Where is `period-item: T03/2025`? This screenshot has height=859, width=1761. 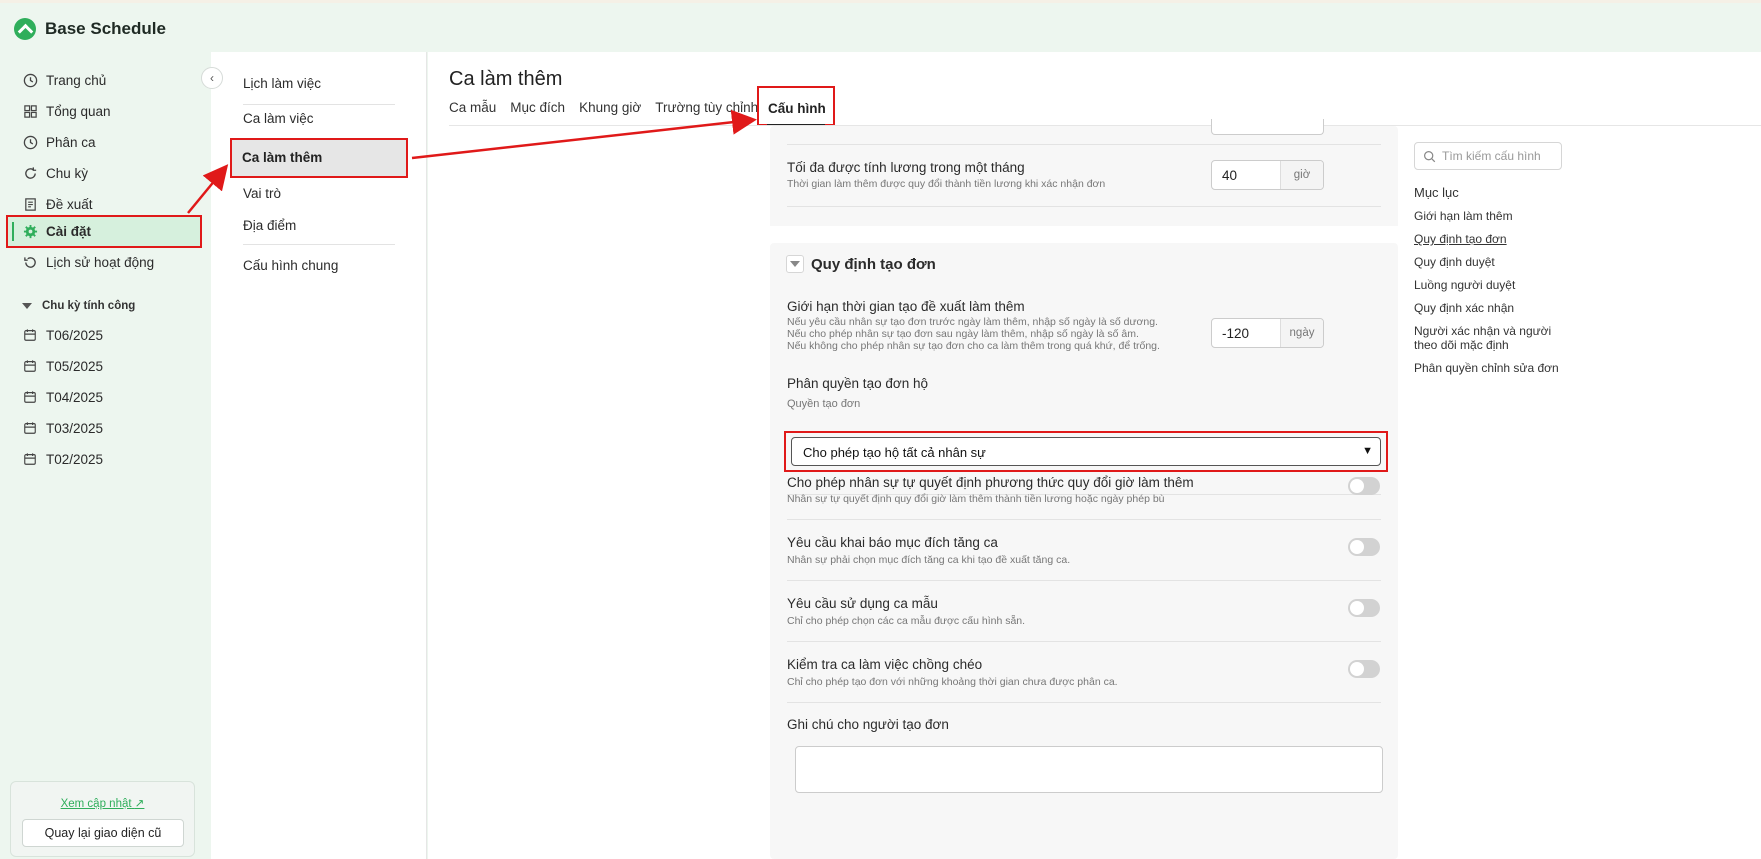 period-item: T03/2025 is located at coordinates (104, 428).